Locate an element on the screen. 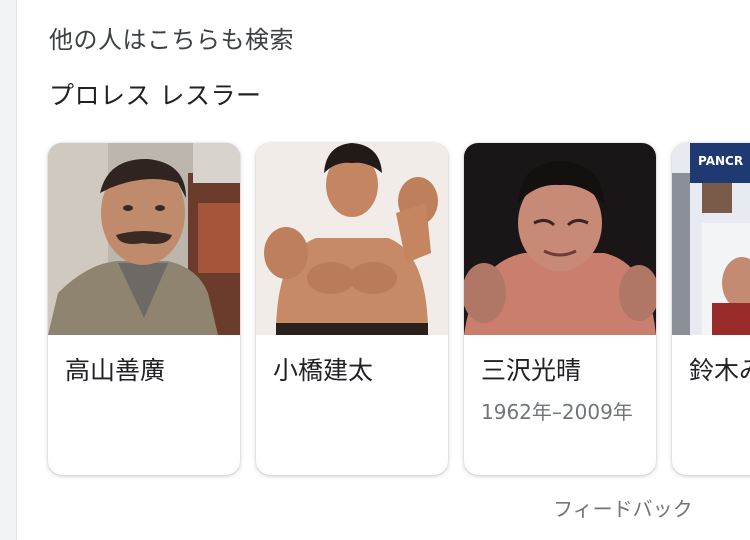  section-heading: 他の人はこちらも検索 is located at coordinates (171, 40).